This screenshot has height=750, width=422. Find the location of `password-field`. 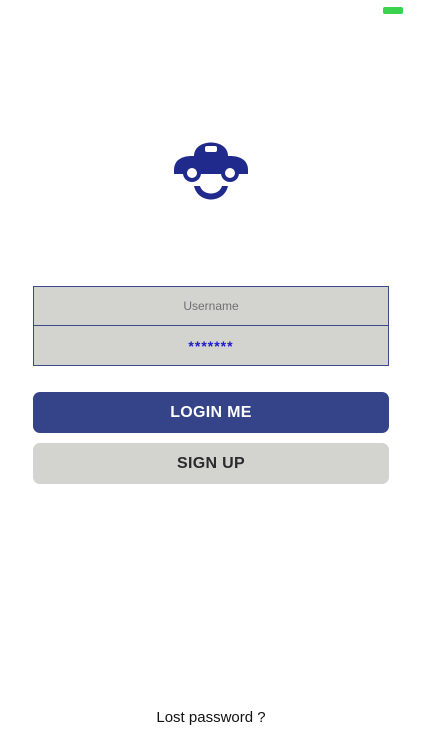

password-field is located at coordinates (211, 346).